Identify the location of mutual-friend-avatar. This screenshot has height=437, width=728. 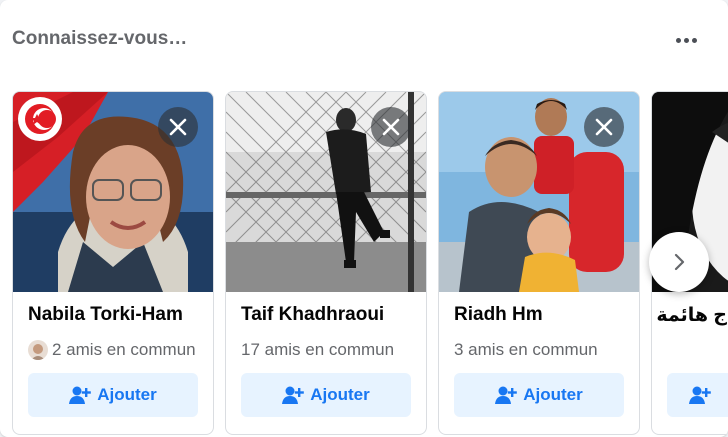
(38, 350).